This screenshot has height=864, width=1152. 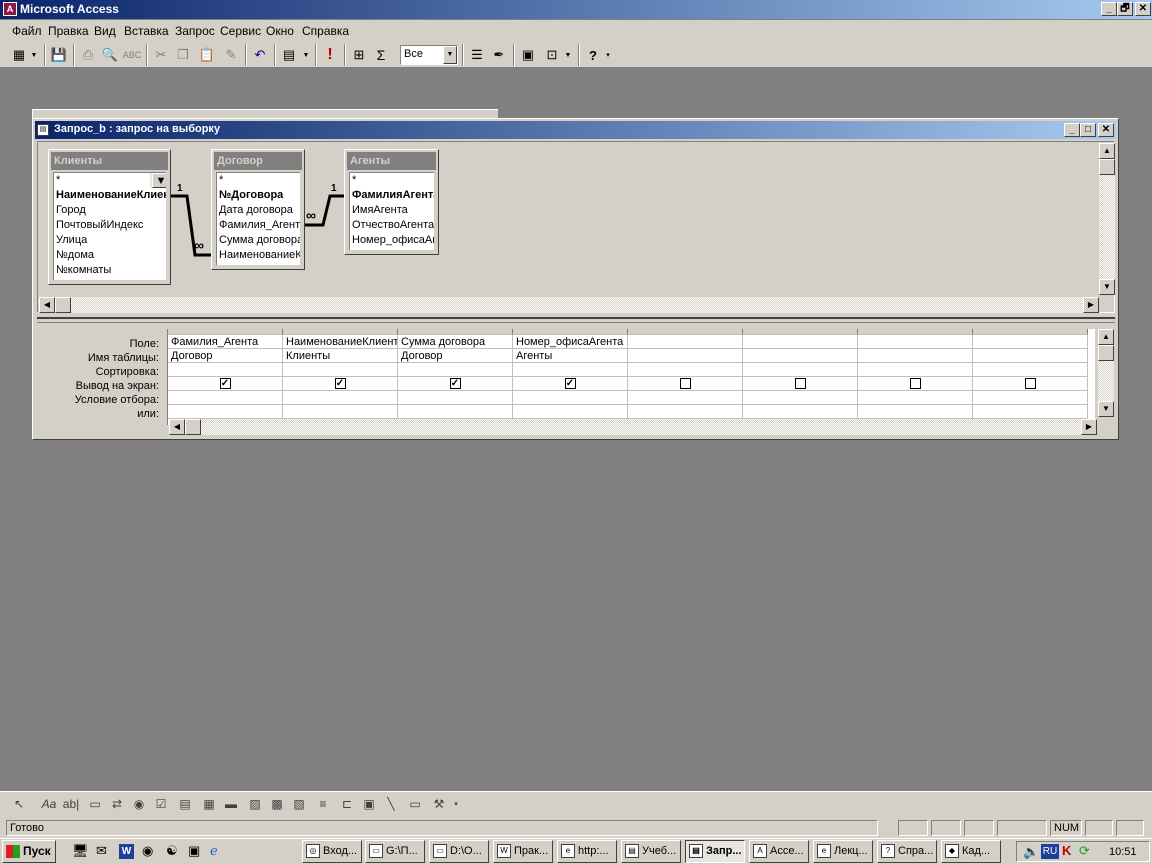 What do you see at coordinates (415, 804) in the screenshot?
I see `rectangle-tool-icon: ▭` at bounding box center [415, 804].